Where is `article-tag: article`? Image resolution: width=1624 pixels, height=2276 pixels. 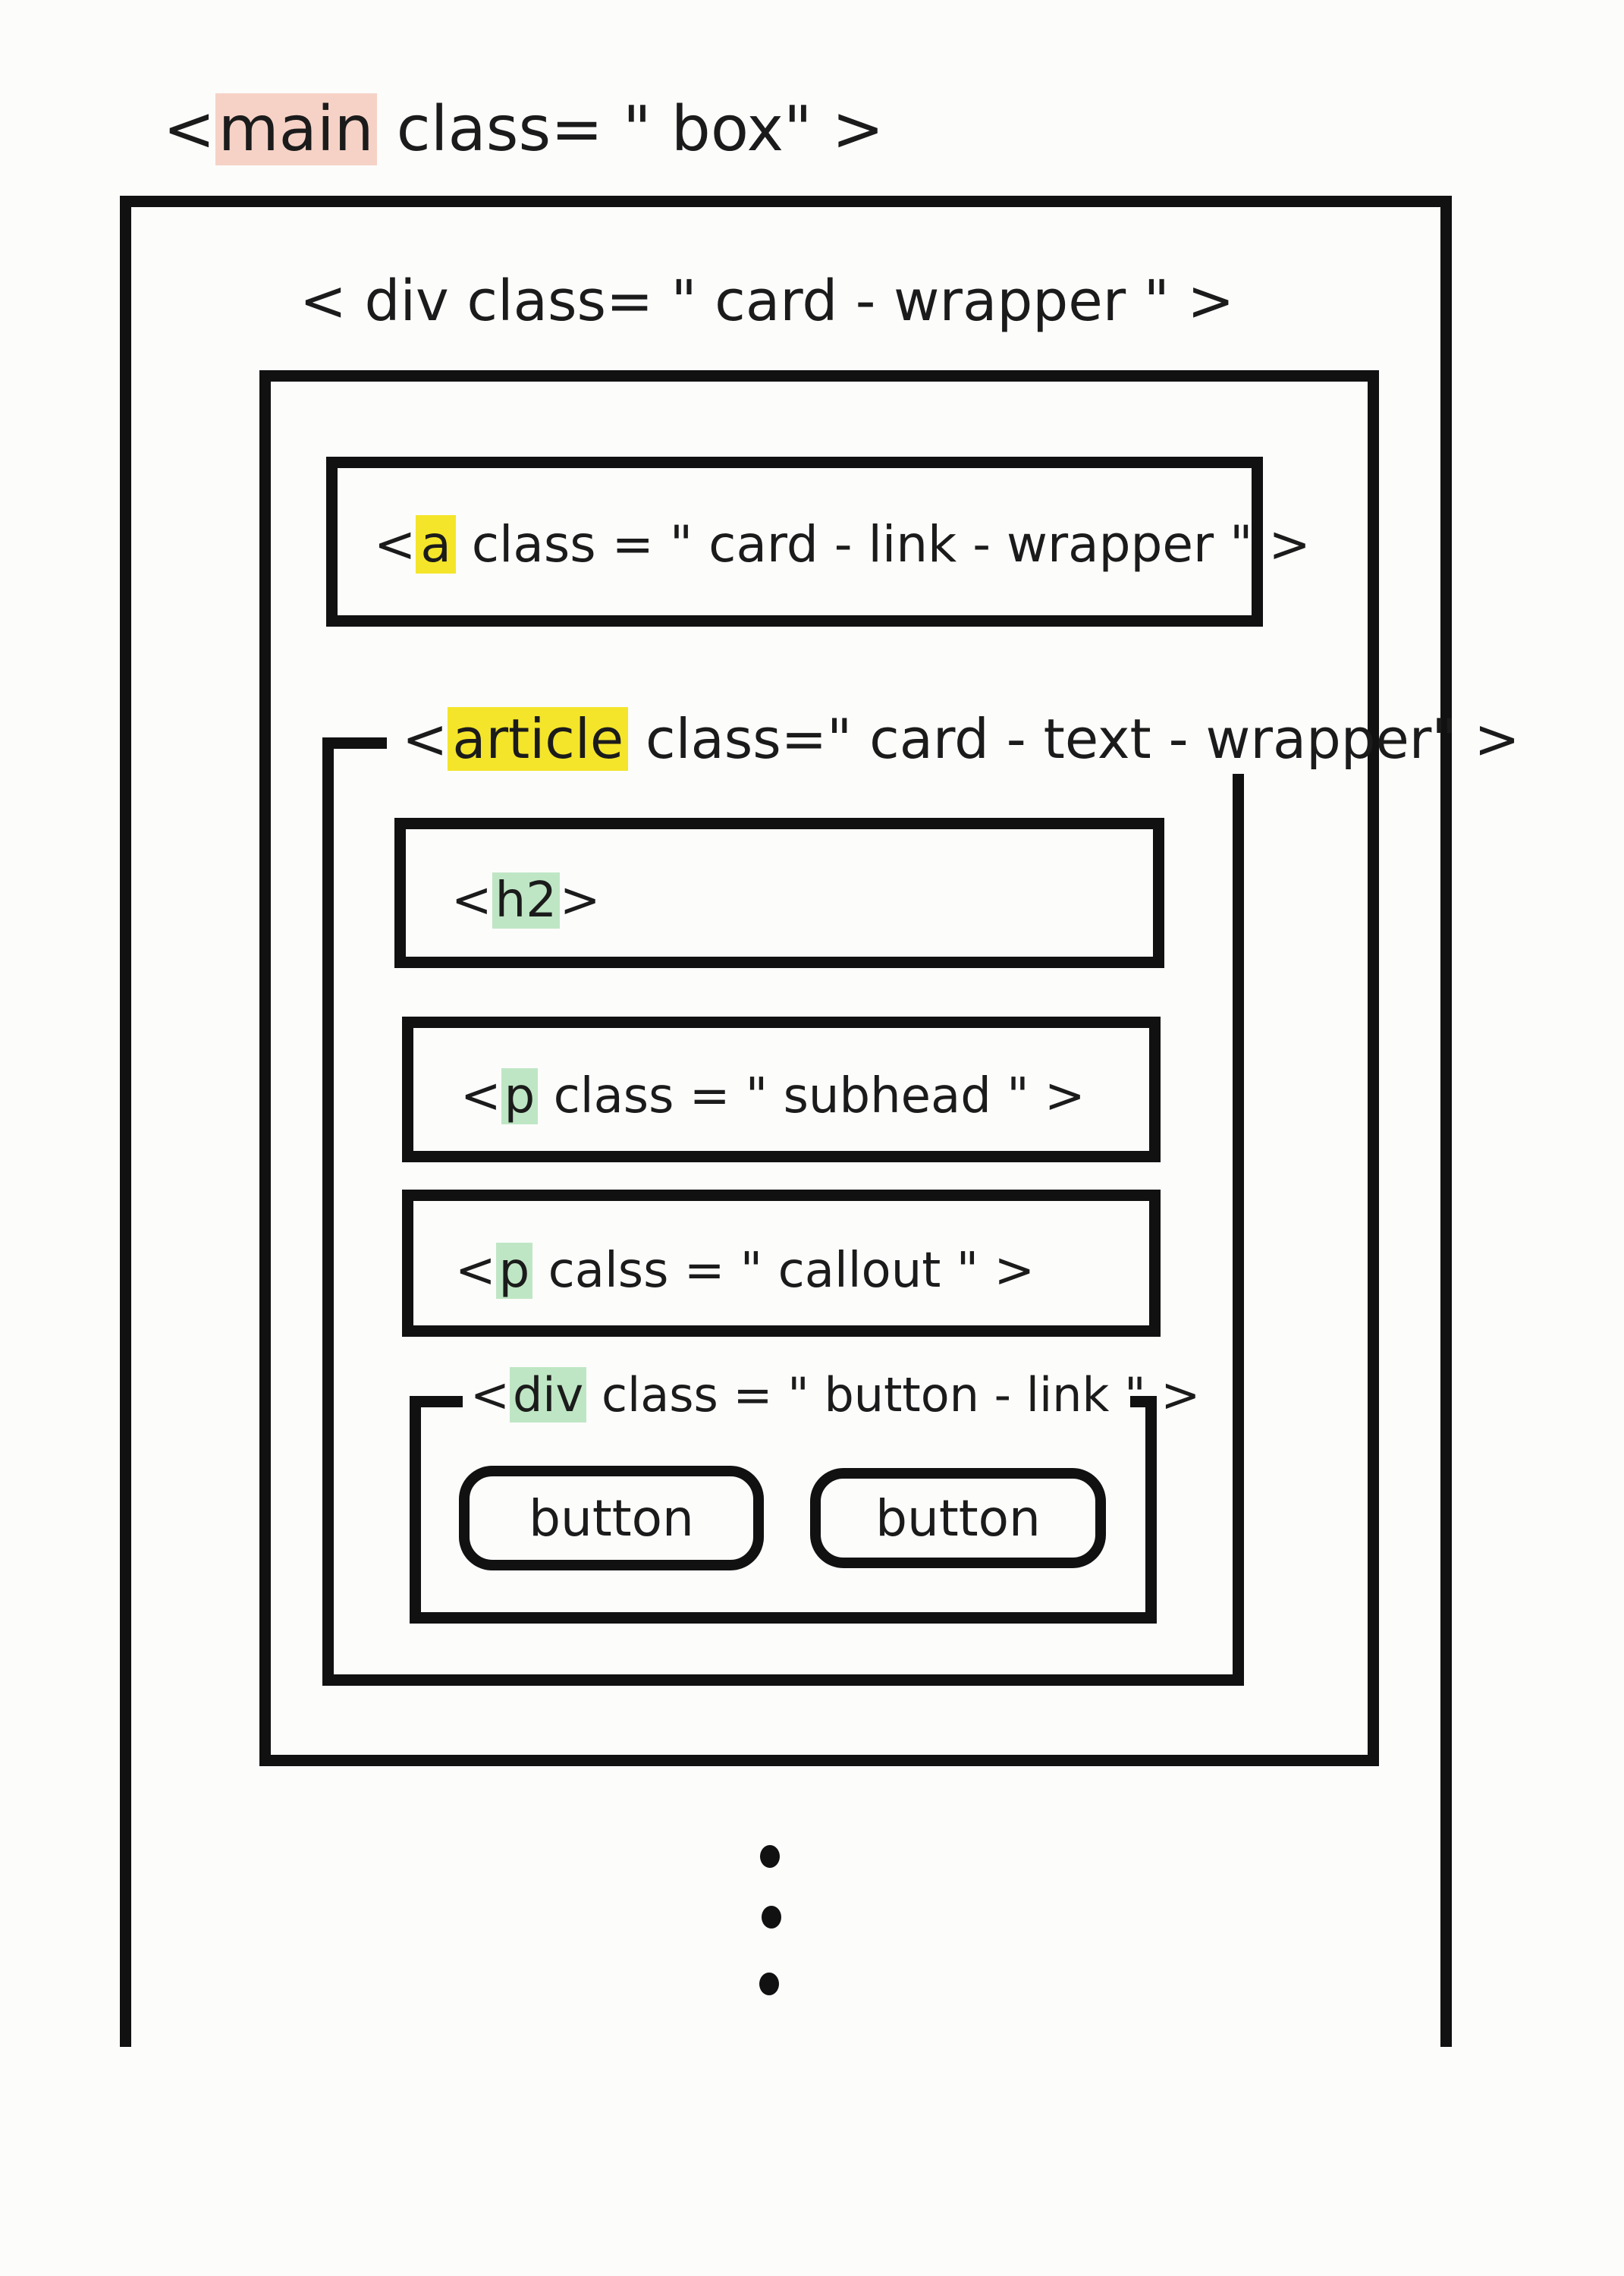 article-tag: article is located at coordinates (538, 739).